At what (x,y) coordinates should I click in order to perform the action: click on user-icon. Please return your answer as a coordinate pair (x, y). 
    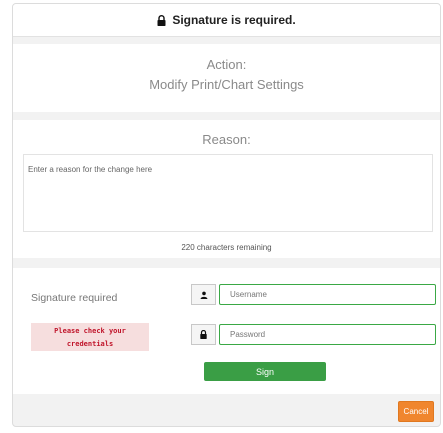
    Looking at the image, I should click on (203, 294).